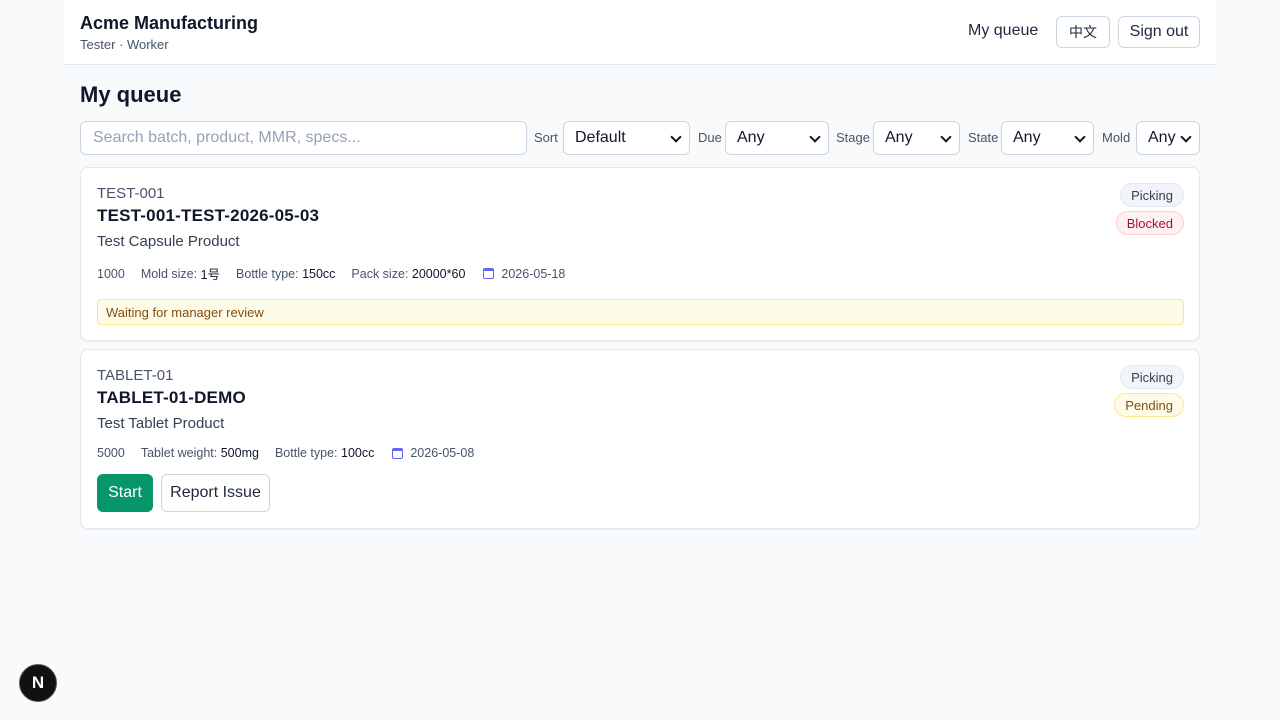 The width and height of the screenshot is (1280, 720). I want to click on batch-number: TEST-001-TEST-2026-05-03, so click(208, 215).